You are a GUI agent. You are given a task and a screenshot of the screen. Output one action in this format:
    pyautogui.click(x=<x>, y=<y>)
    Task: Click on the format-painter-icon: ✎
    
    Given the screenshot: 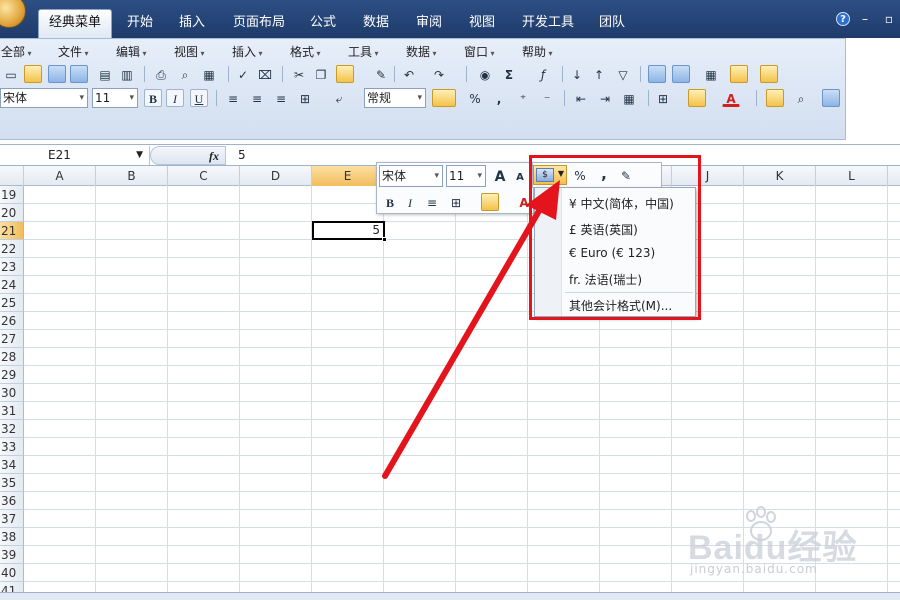 What is the action you would take?
    pyautogui.click(x=381, y=74)
    